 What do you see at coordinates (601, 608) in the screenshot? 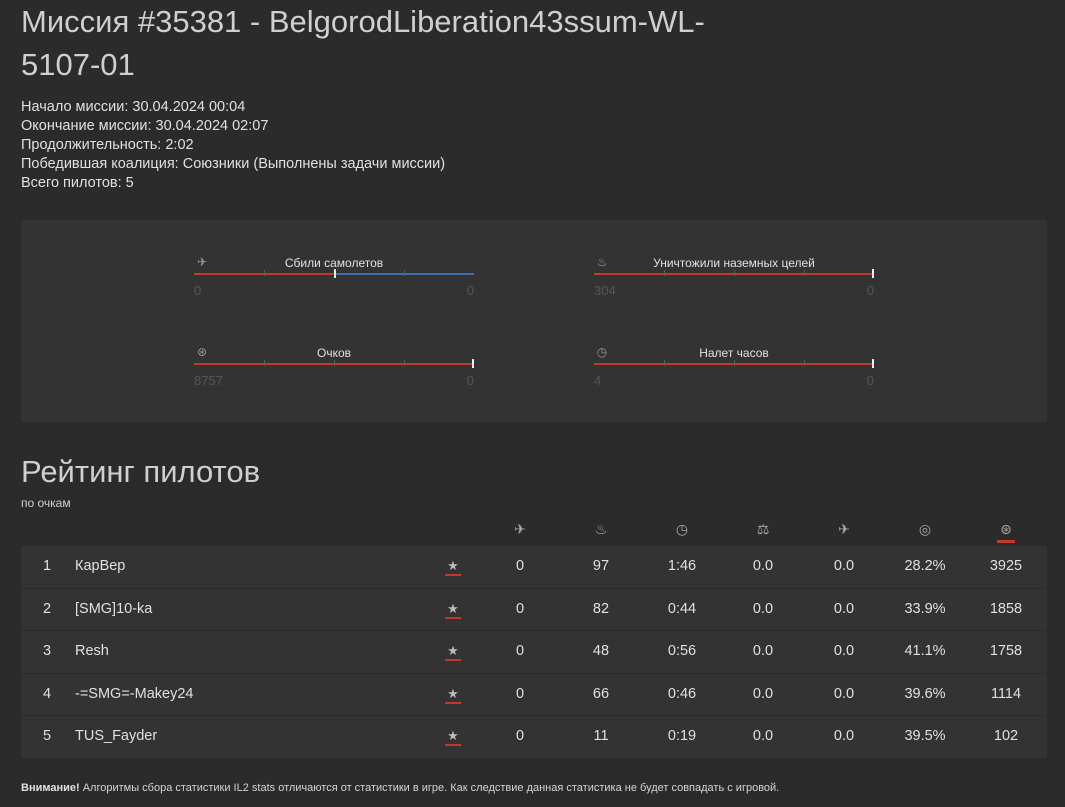
I see `cell-value: 82` at bounding box center [601, 608].